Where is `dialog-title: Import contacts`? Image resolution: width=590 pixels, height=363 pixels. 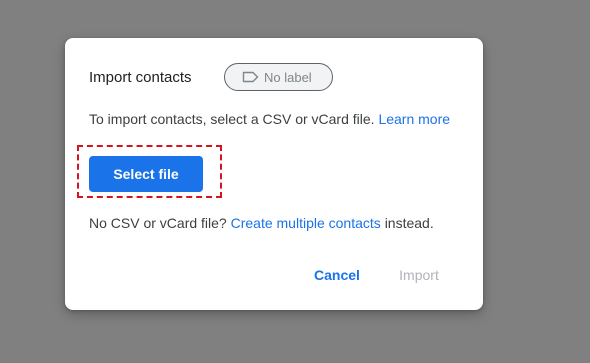 dialog-title: Import contacts is located at coordinates (140, 77).